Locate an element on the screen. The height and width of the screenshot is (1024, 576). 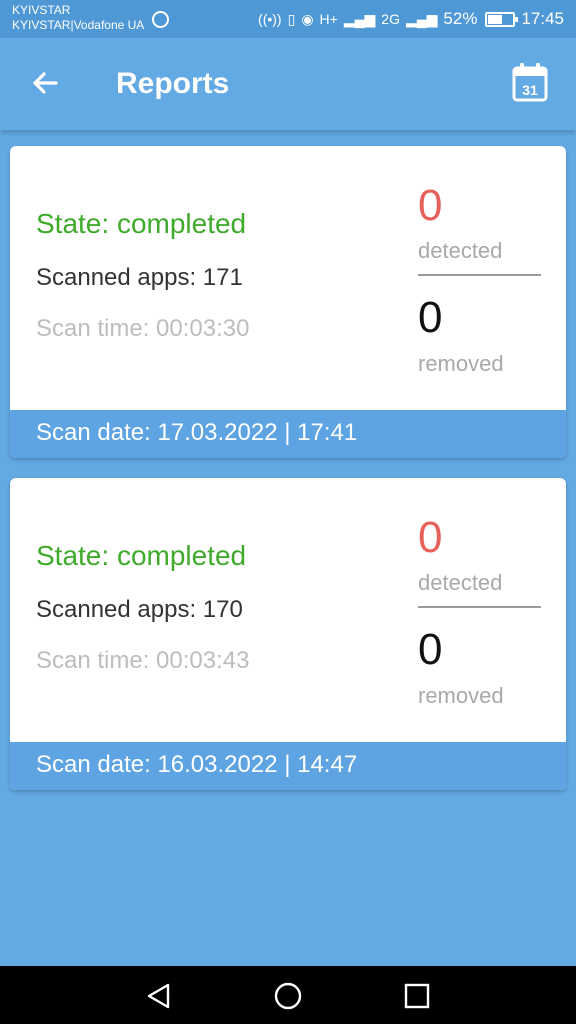
app-bar: Reports 31 is located at coordinates (288, 84).